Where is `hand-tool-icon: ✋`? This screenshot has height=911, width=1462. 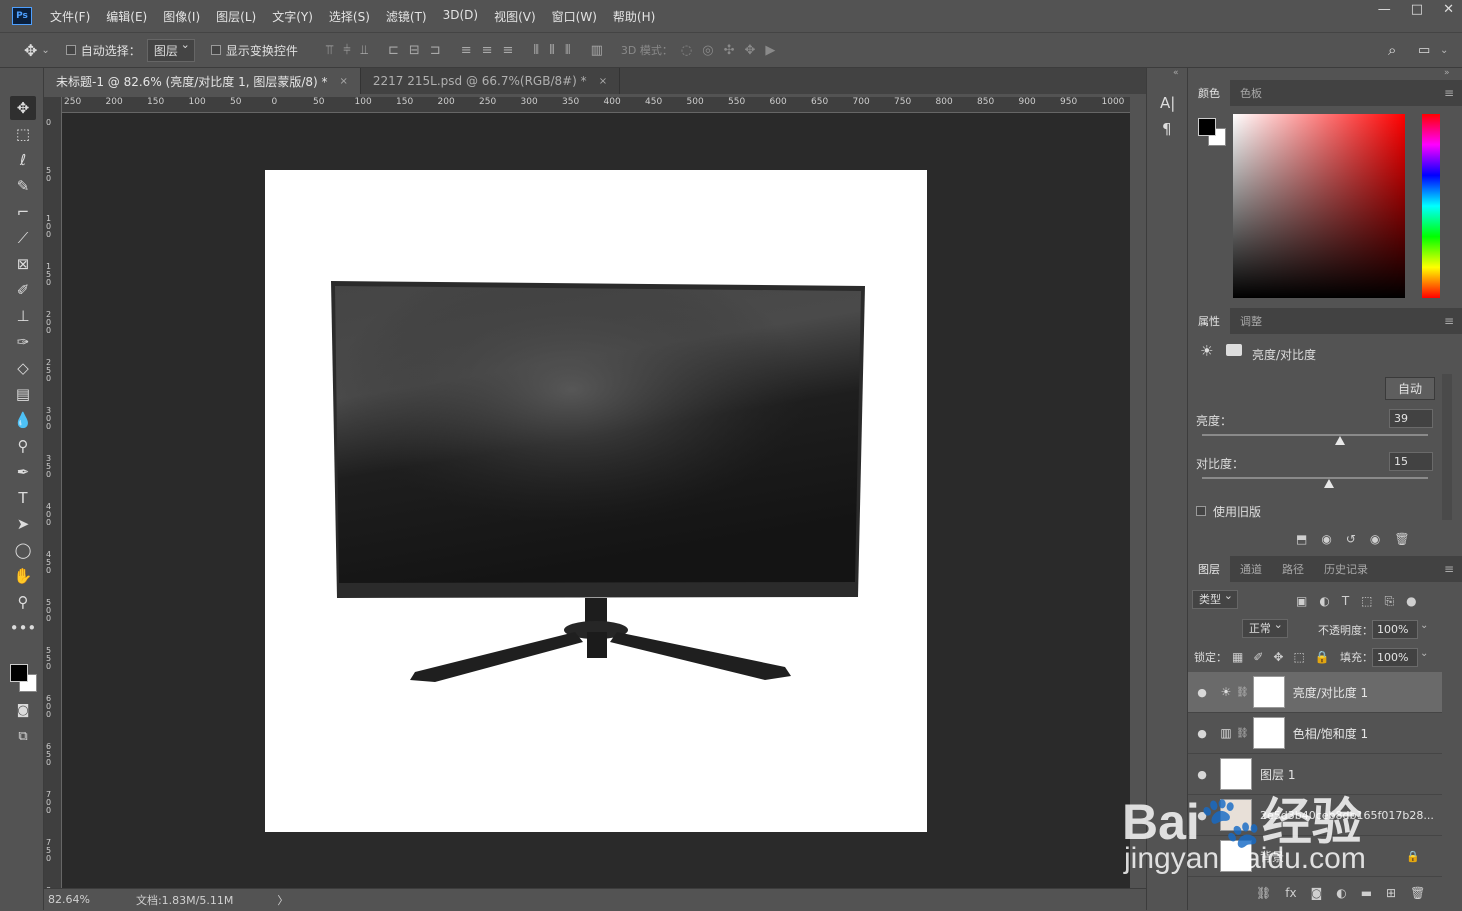 hand-tool-icon: ✋ is located at coordinates (23, 576).